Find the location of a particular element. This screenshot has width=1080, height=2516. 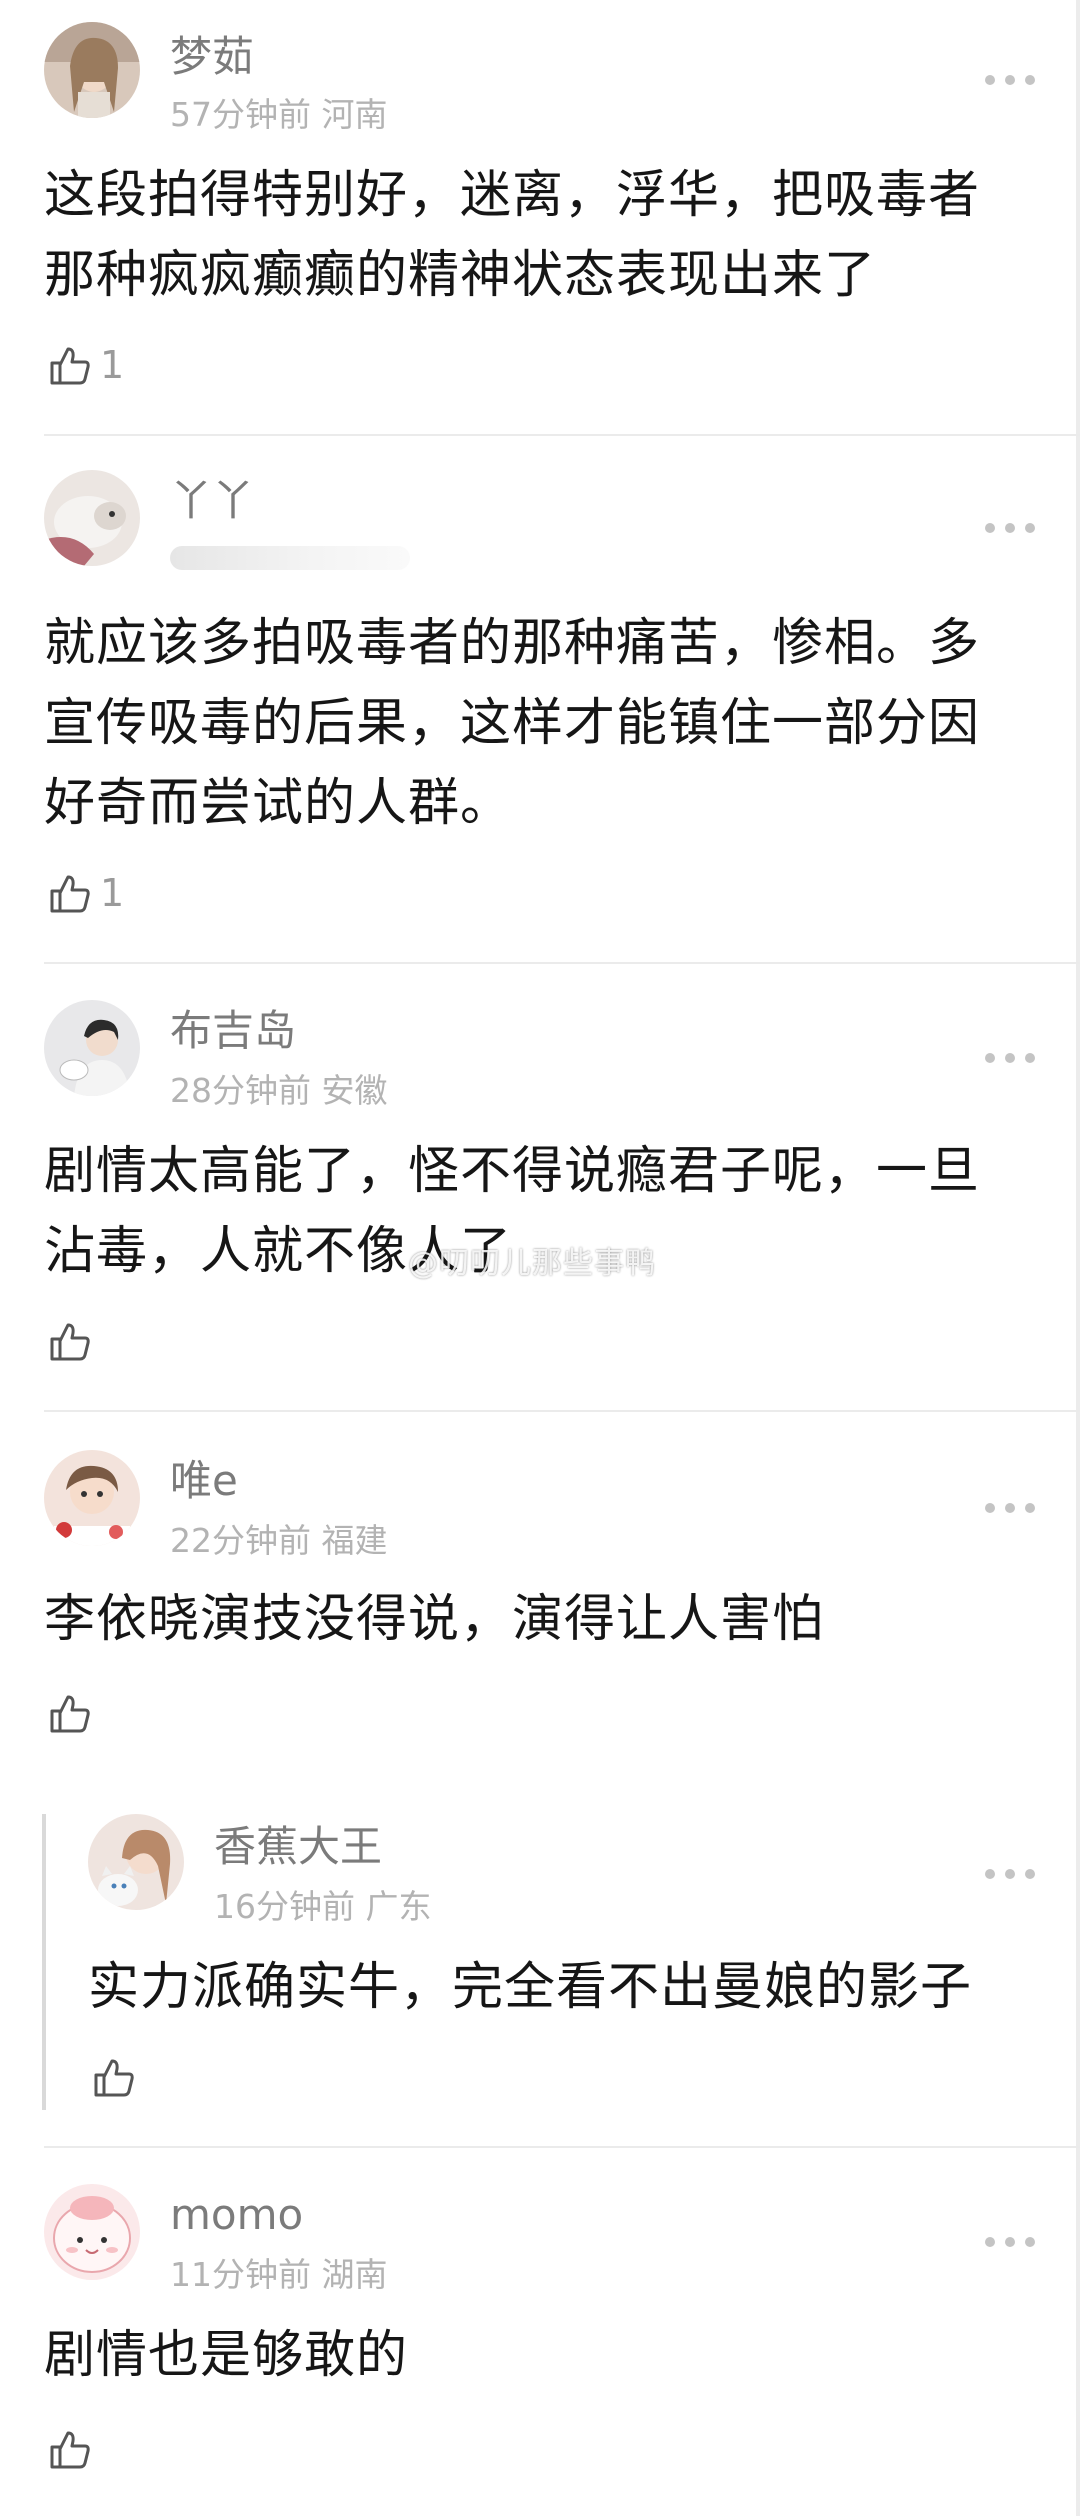

watermark: @叨叨儿那些事鸭 is located at coordinates (532, 1263).